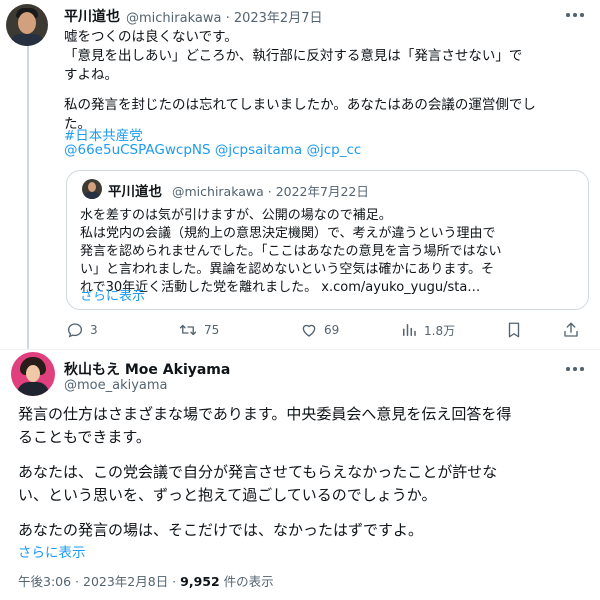  What do you see at coordinates (333, 150) in the screenshot?
I see `mention-link: @jcp_cc` at bounding box center [333, 150].